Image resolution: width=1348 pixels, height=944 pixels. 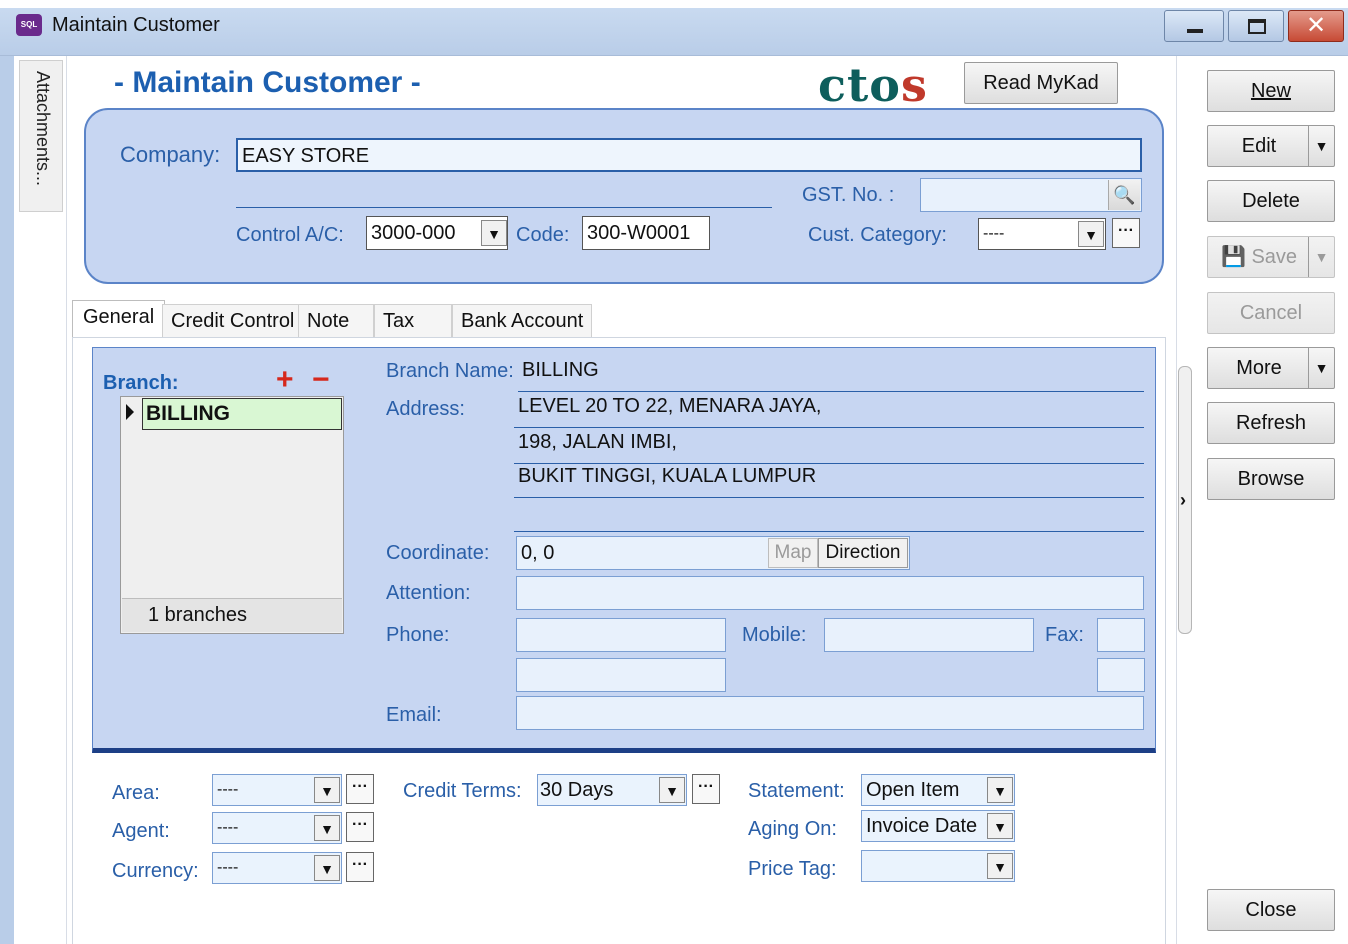 I want to click on maximize-button, so click(x=1256, y=26).